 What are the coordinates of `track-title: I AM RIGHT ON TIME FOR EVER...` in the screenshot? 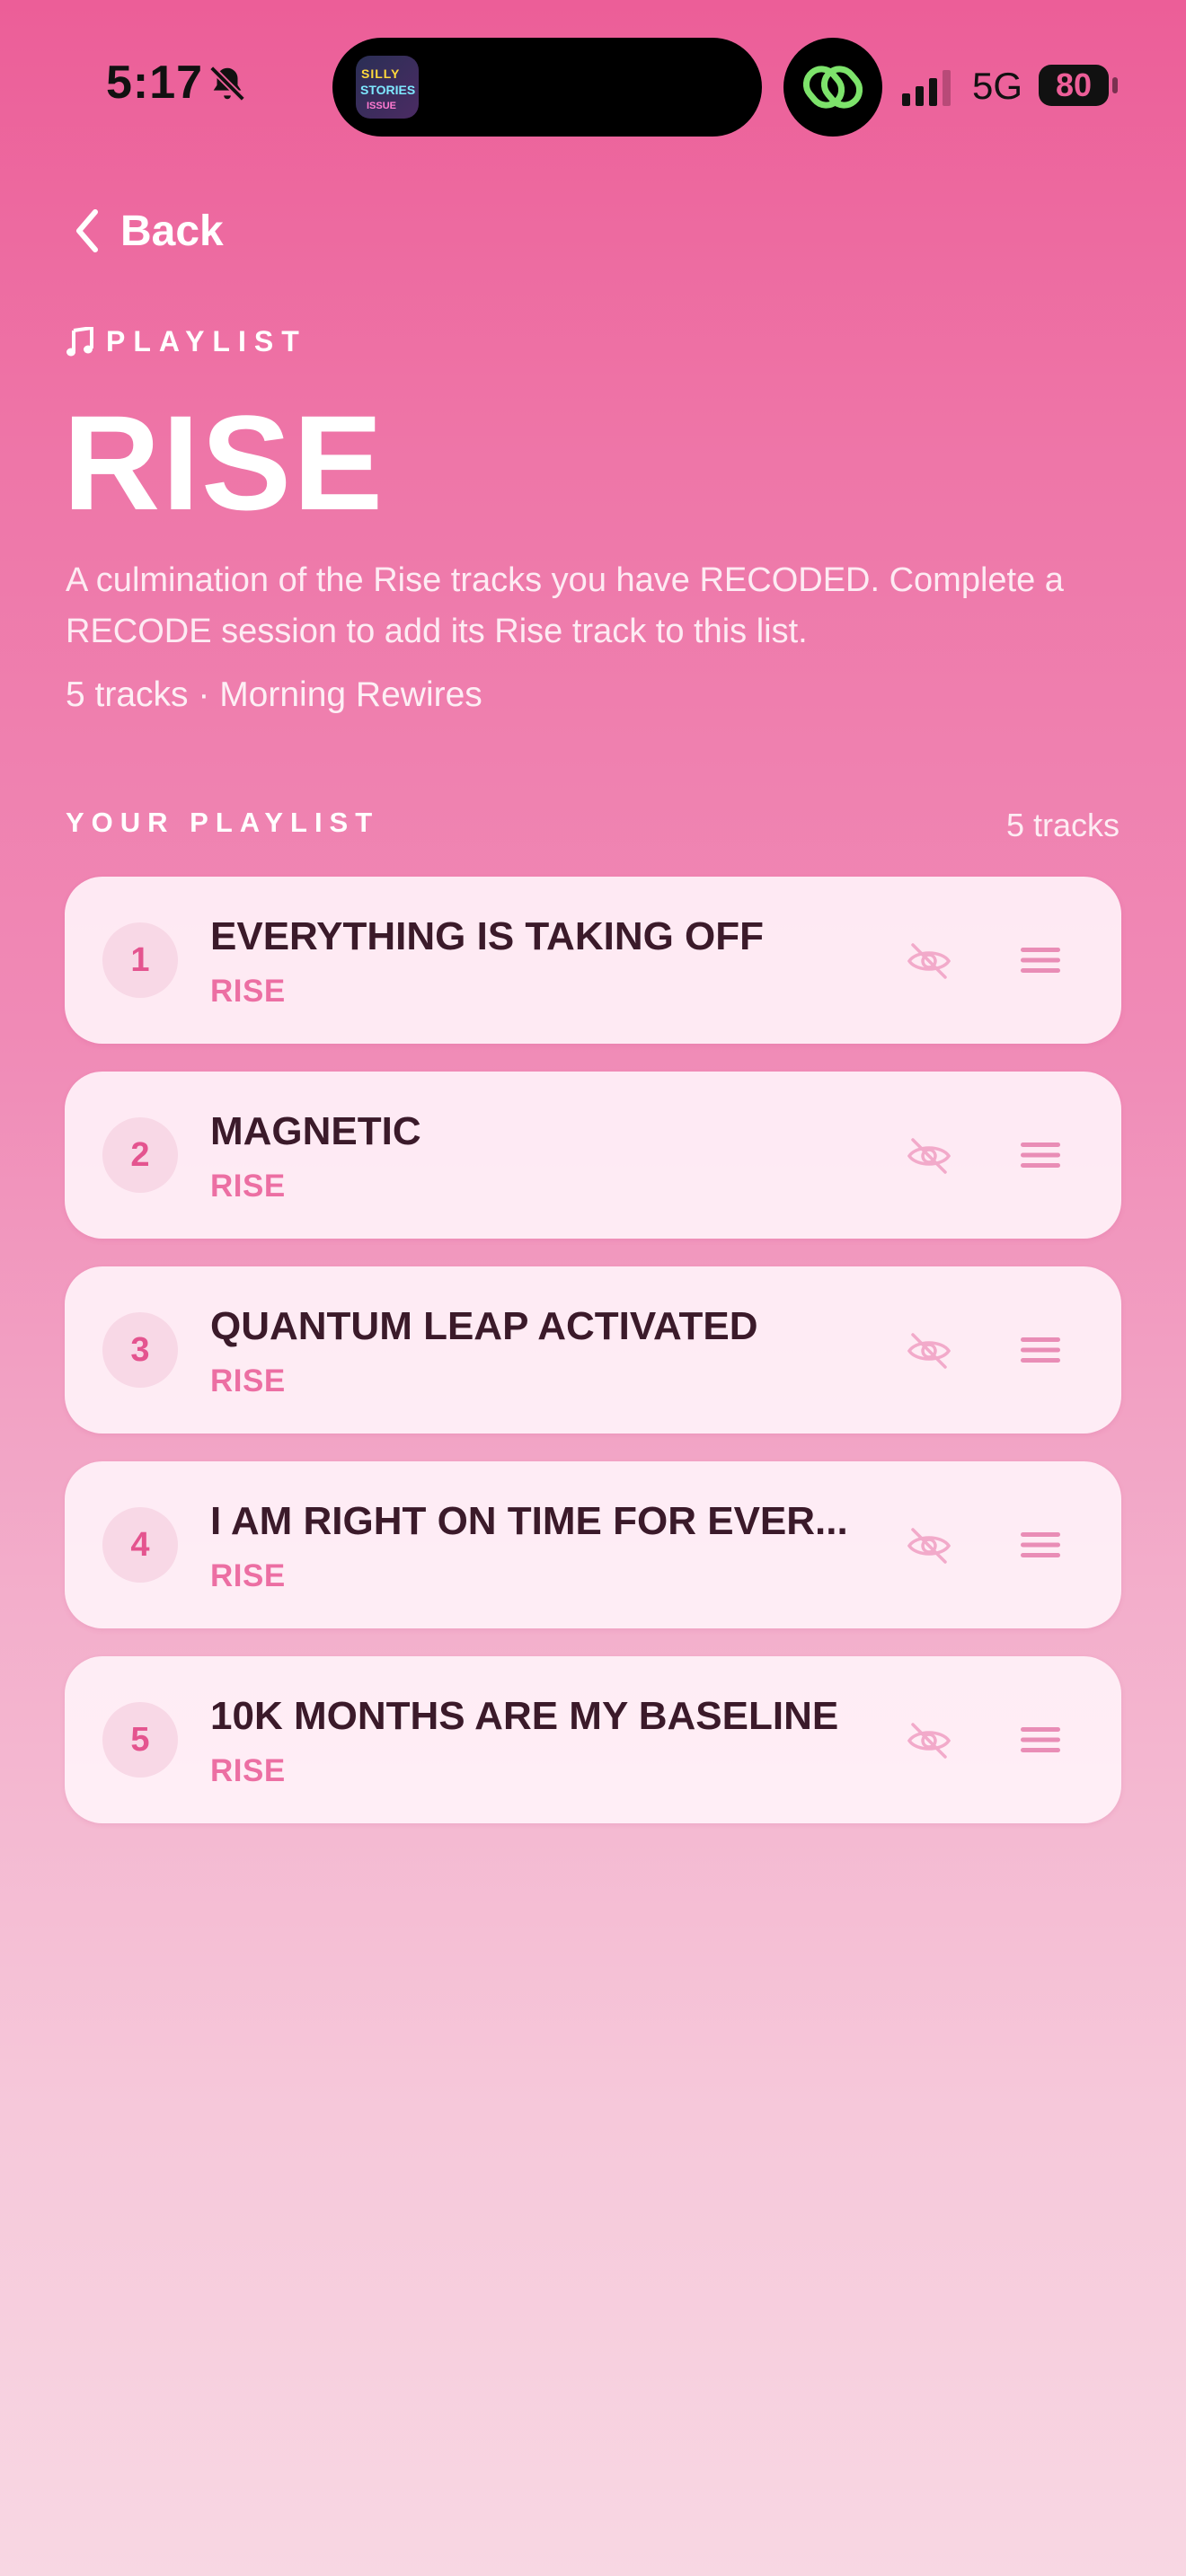 It's located at (529, 1521).